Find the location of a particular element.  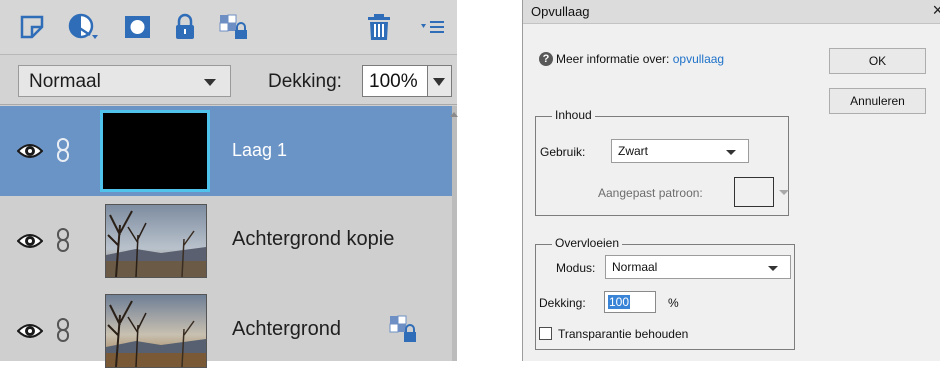

help-icon: ? is located at coordinates (546, 59).